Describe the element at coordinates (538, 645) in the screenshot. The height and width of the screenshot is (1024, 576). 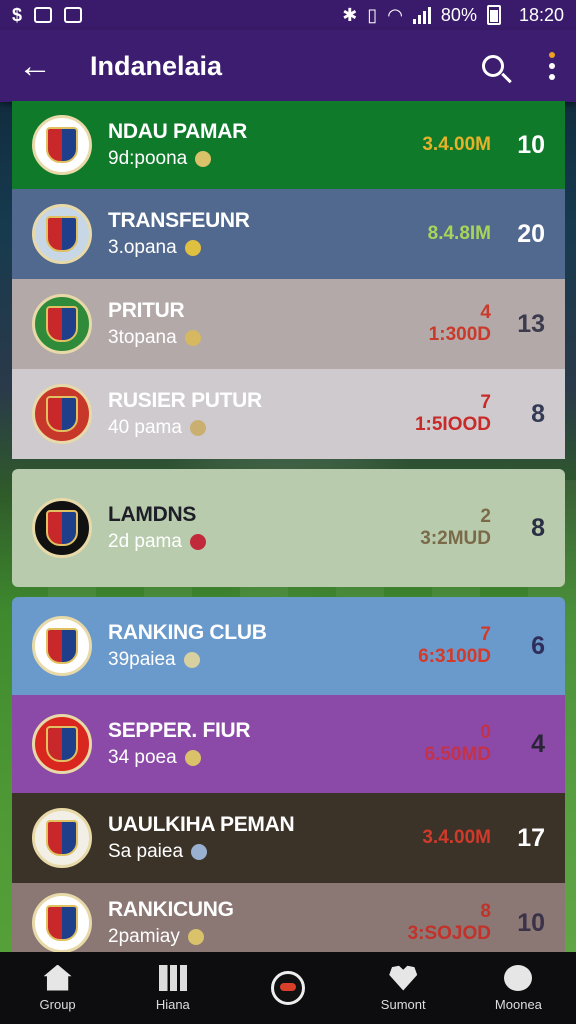
I see `rank-number: 6` at that location.